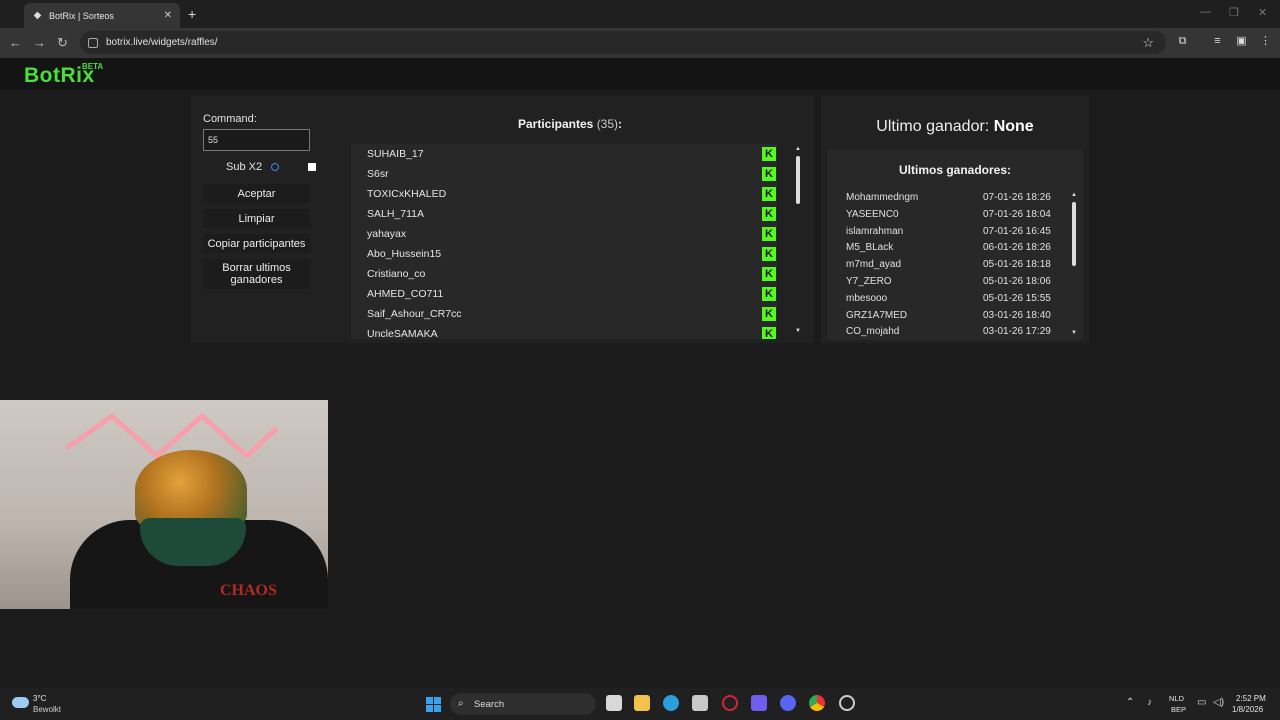  Describe the element at coordinates (873, 332) in the screenshot. I see `winner-name: CO_mojahd` at that location.